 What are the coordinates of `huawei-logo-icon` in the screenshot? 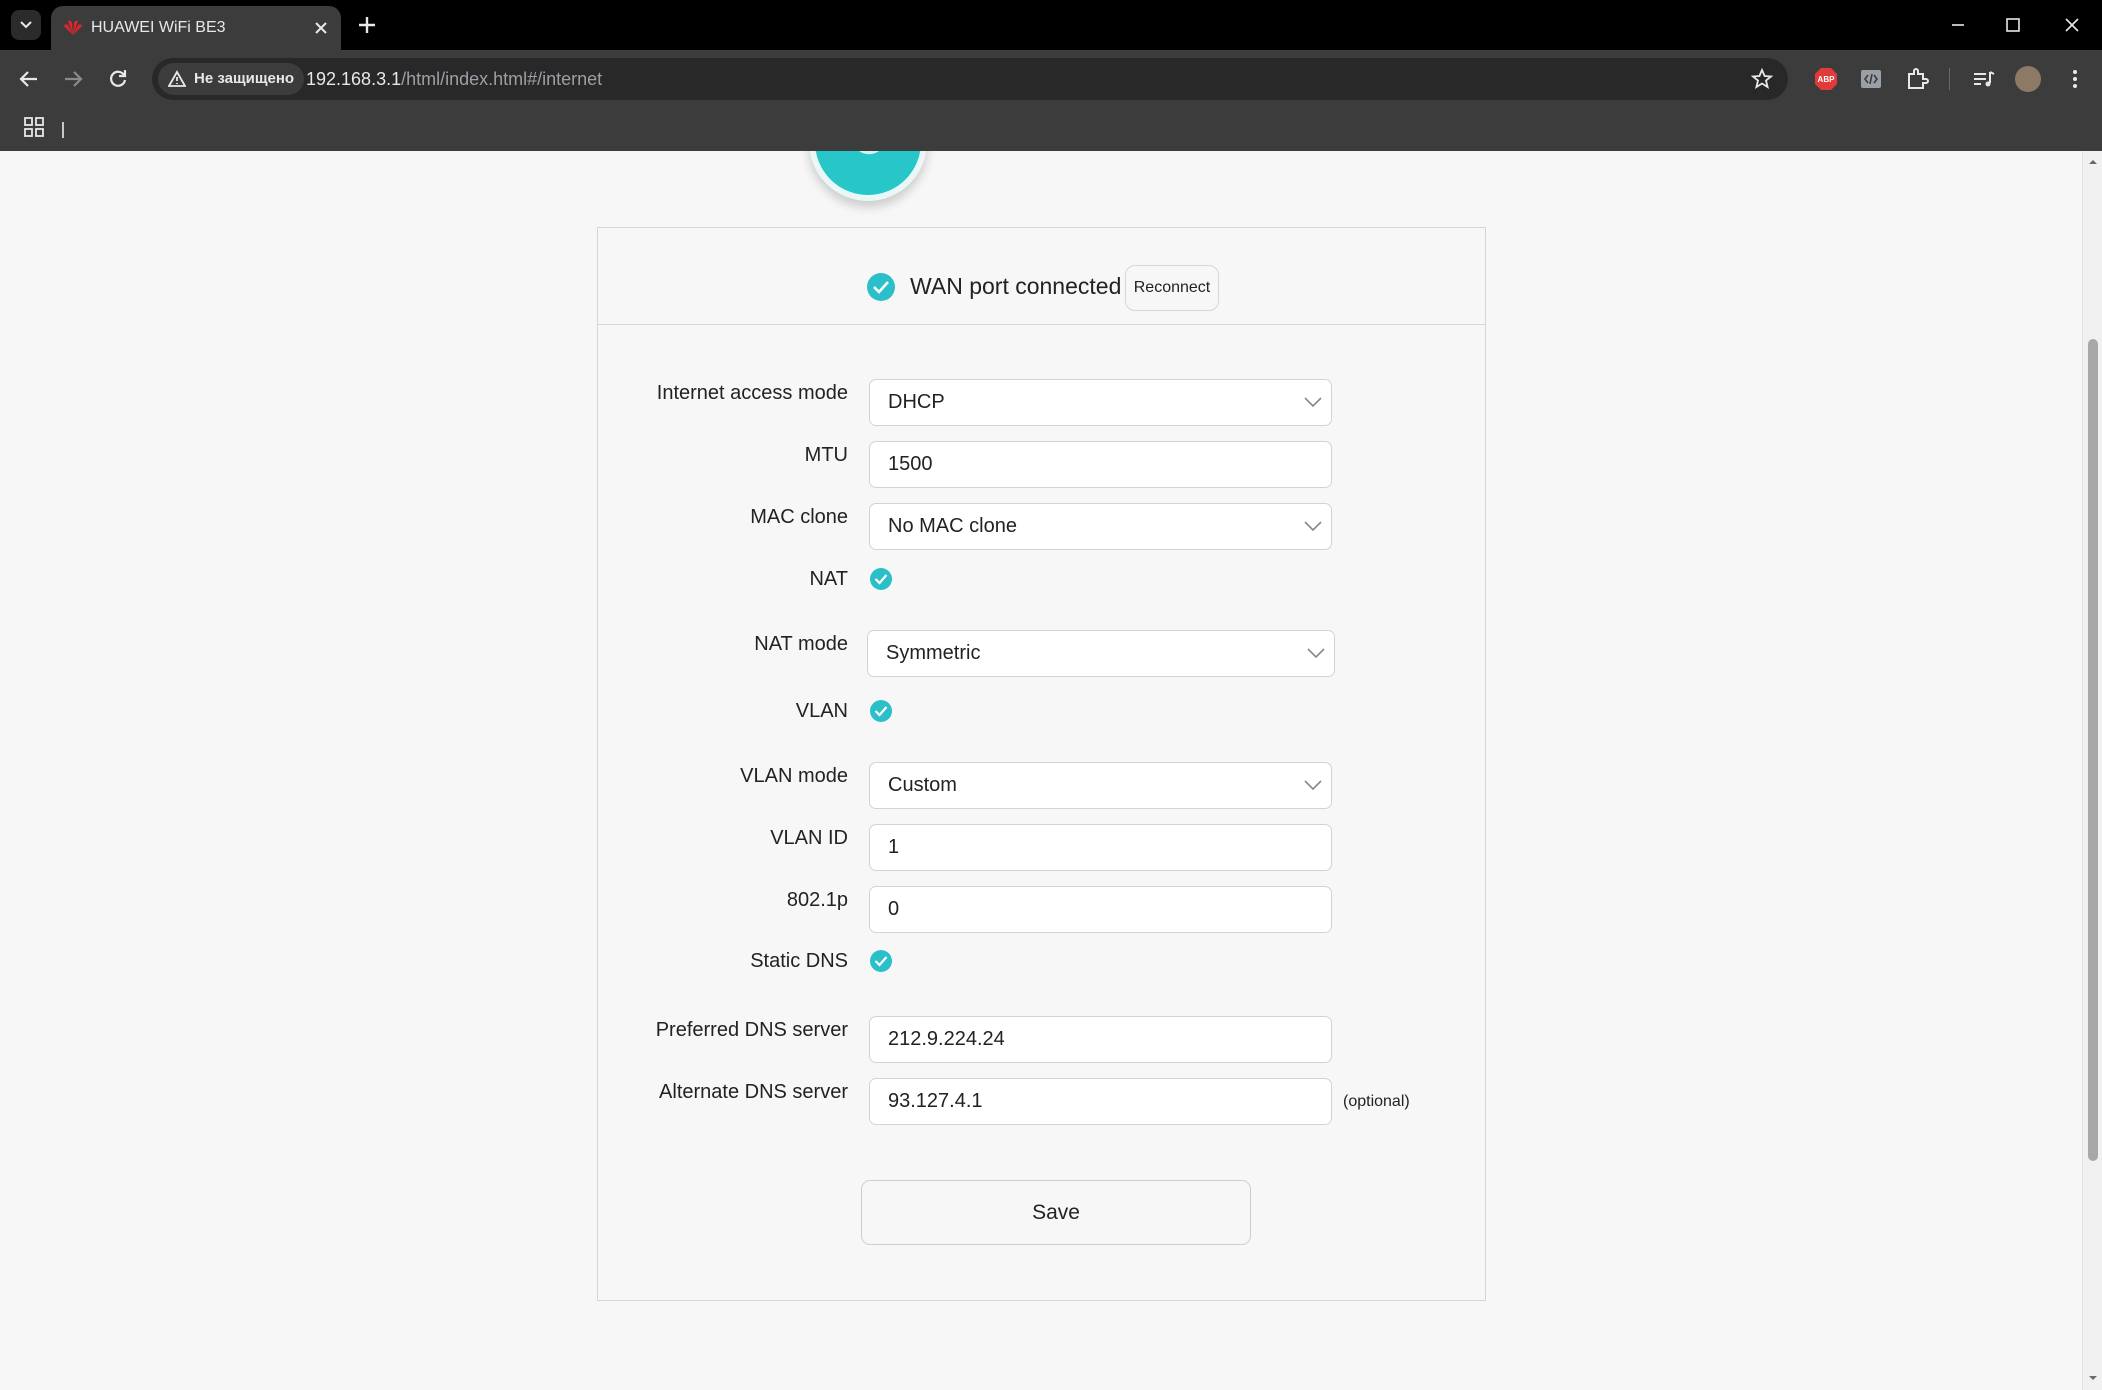 It's located at (73, 27).